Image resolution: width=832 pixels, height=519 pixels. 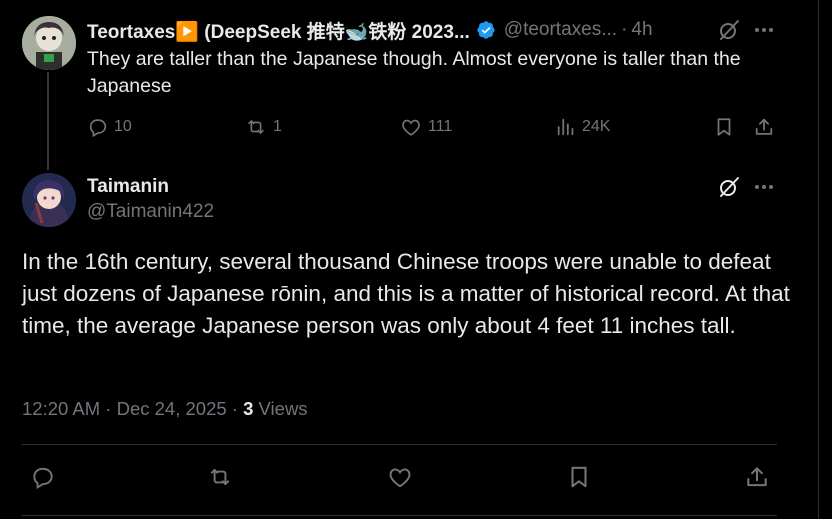 What do you see at coordinates (124, 408) in the screenshot?
I see `post-timestamp: 12:20 AM · Dec 24, 2025` at bounding box center [124, 408].